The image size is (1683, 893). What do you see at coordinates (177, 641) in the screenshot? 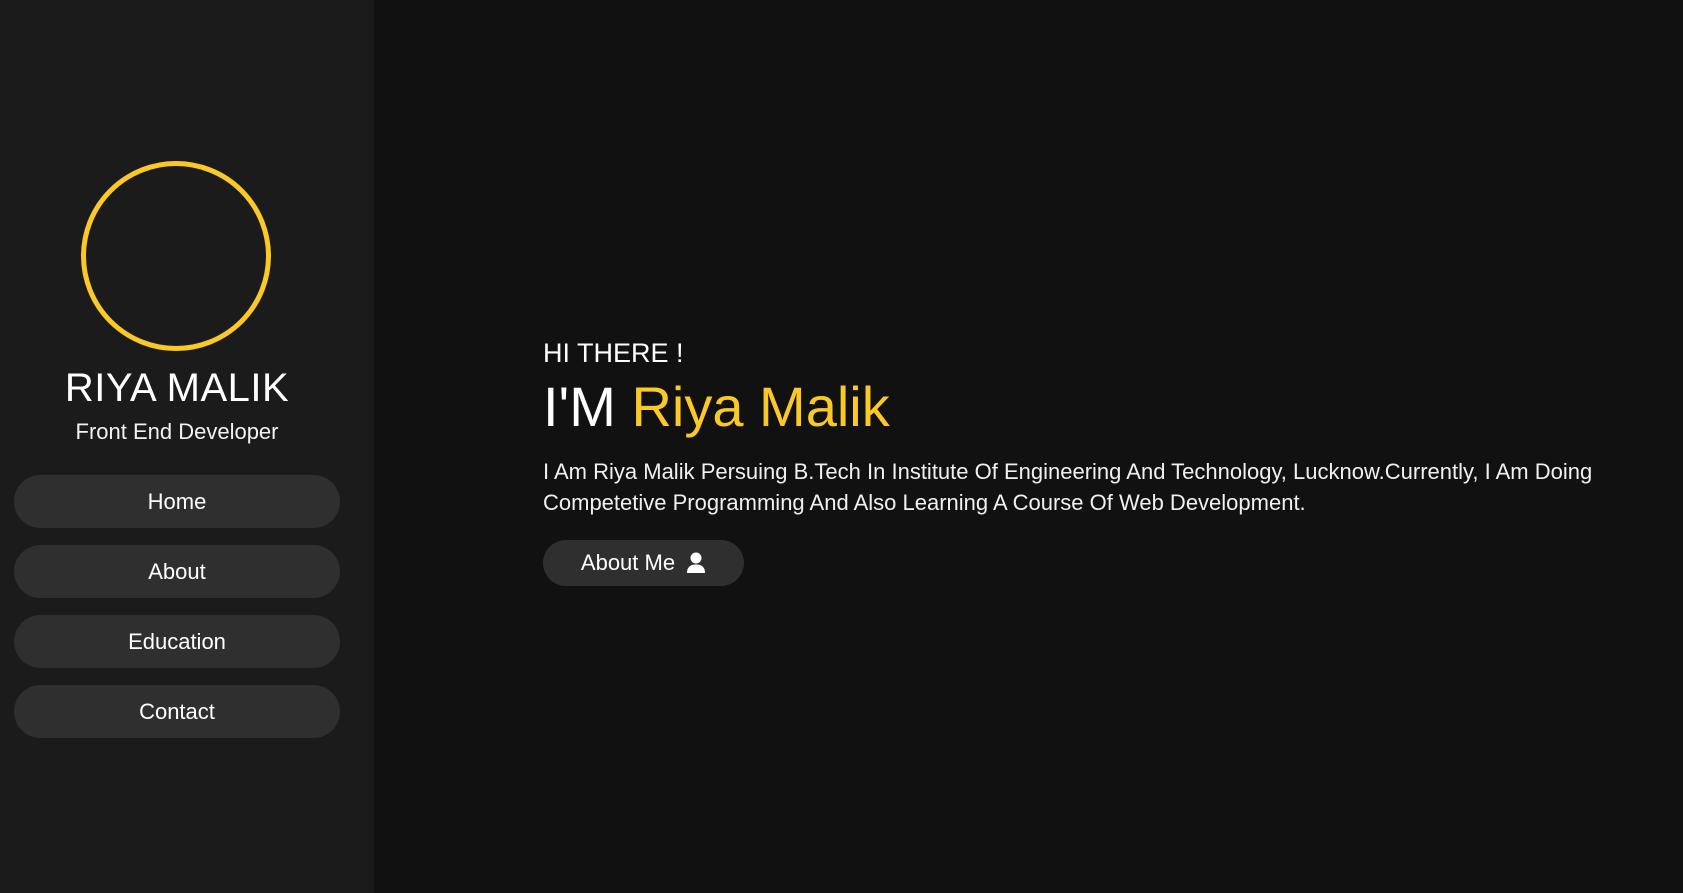
I see `nav-item-education: Education` at bounding box center [177, 641].